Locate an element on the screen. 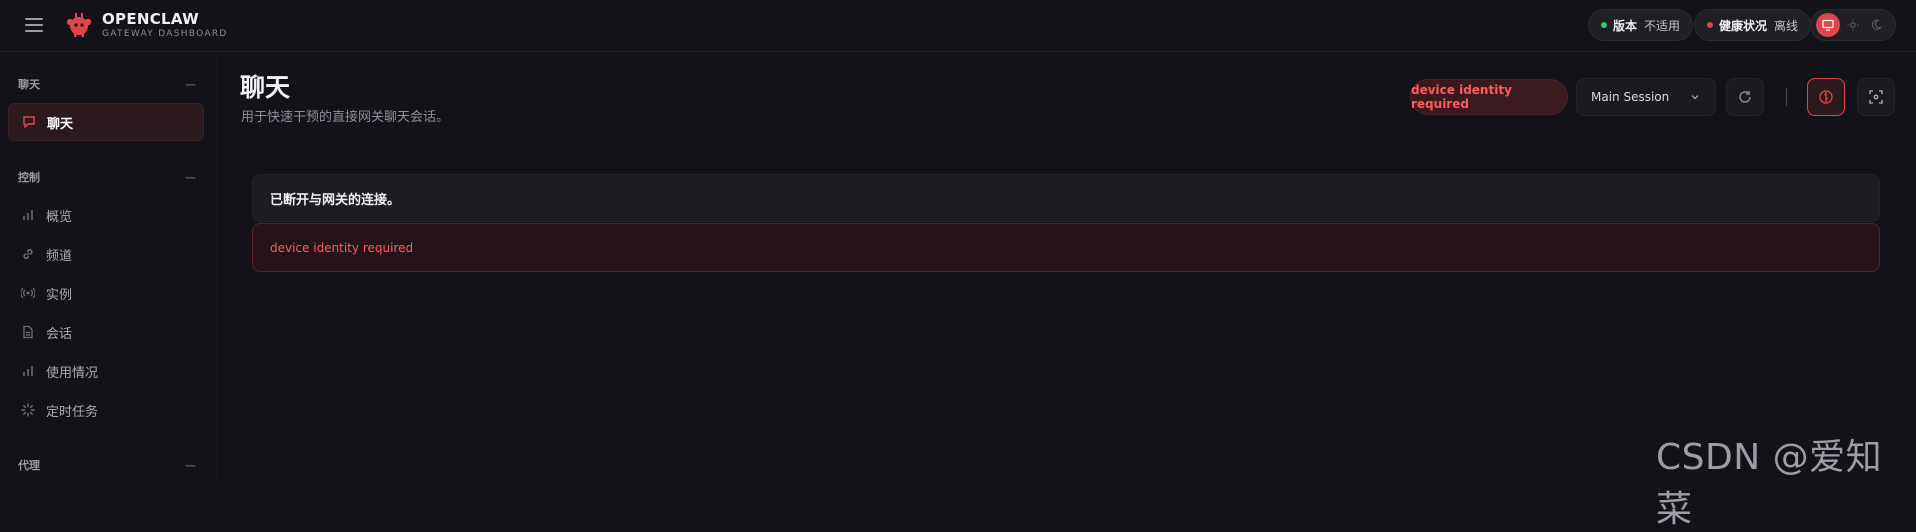  connection-status-text: 已断开与网关的连接。 is located at coordinates (335, 200).